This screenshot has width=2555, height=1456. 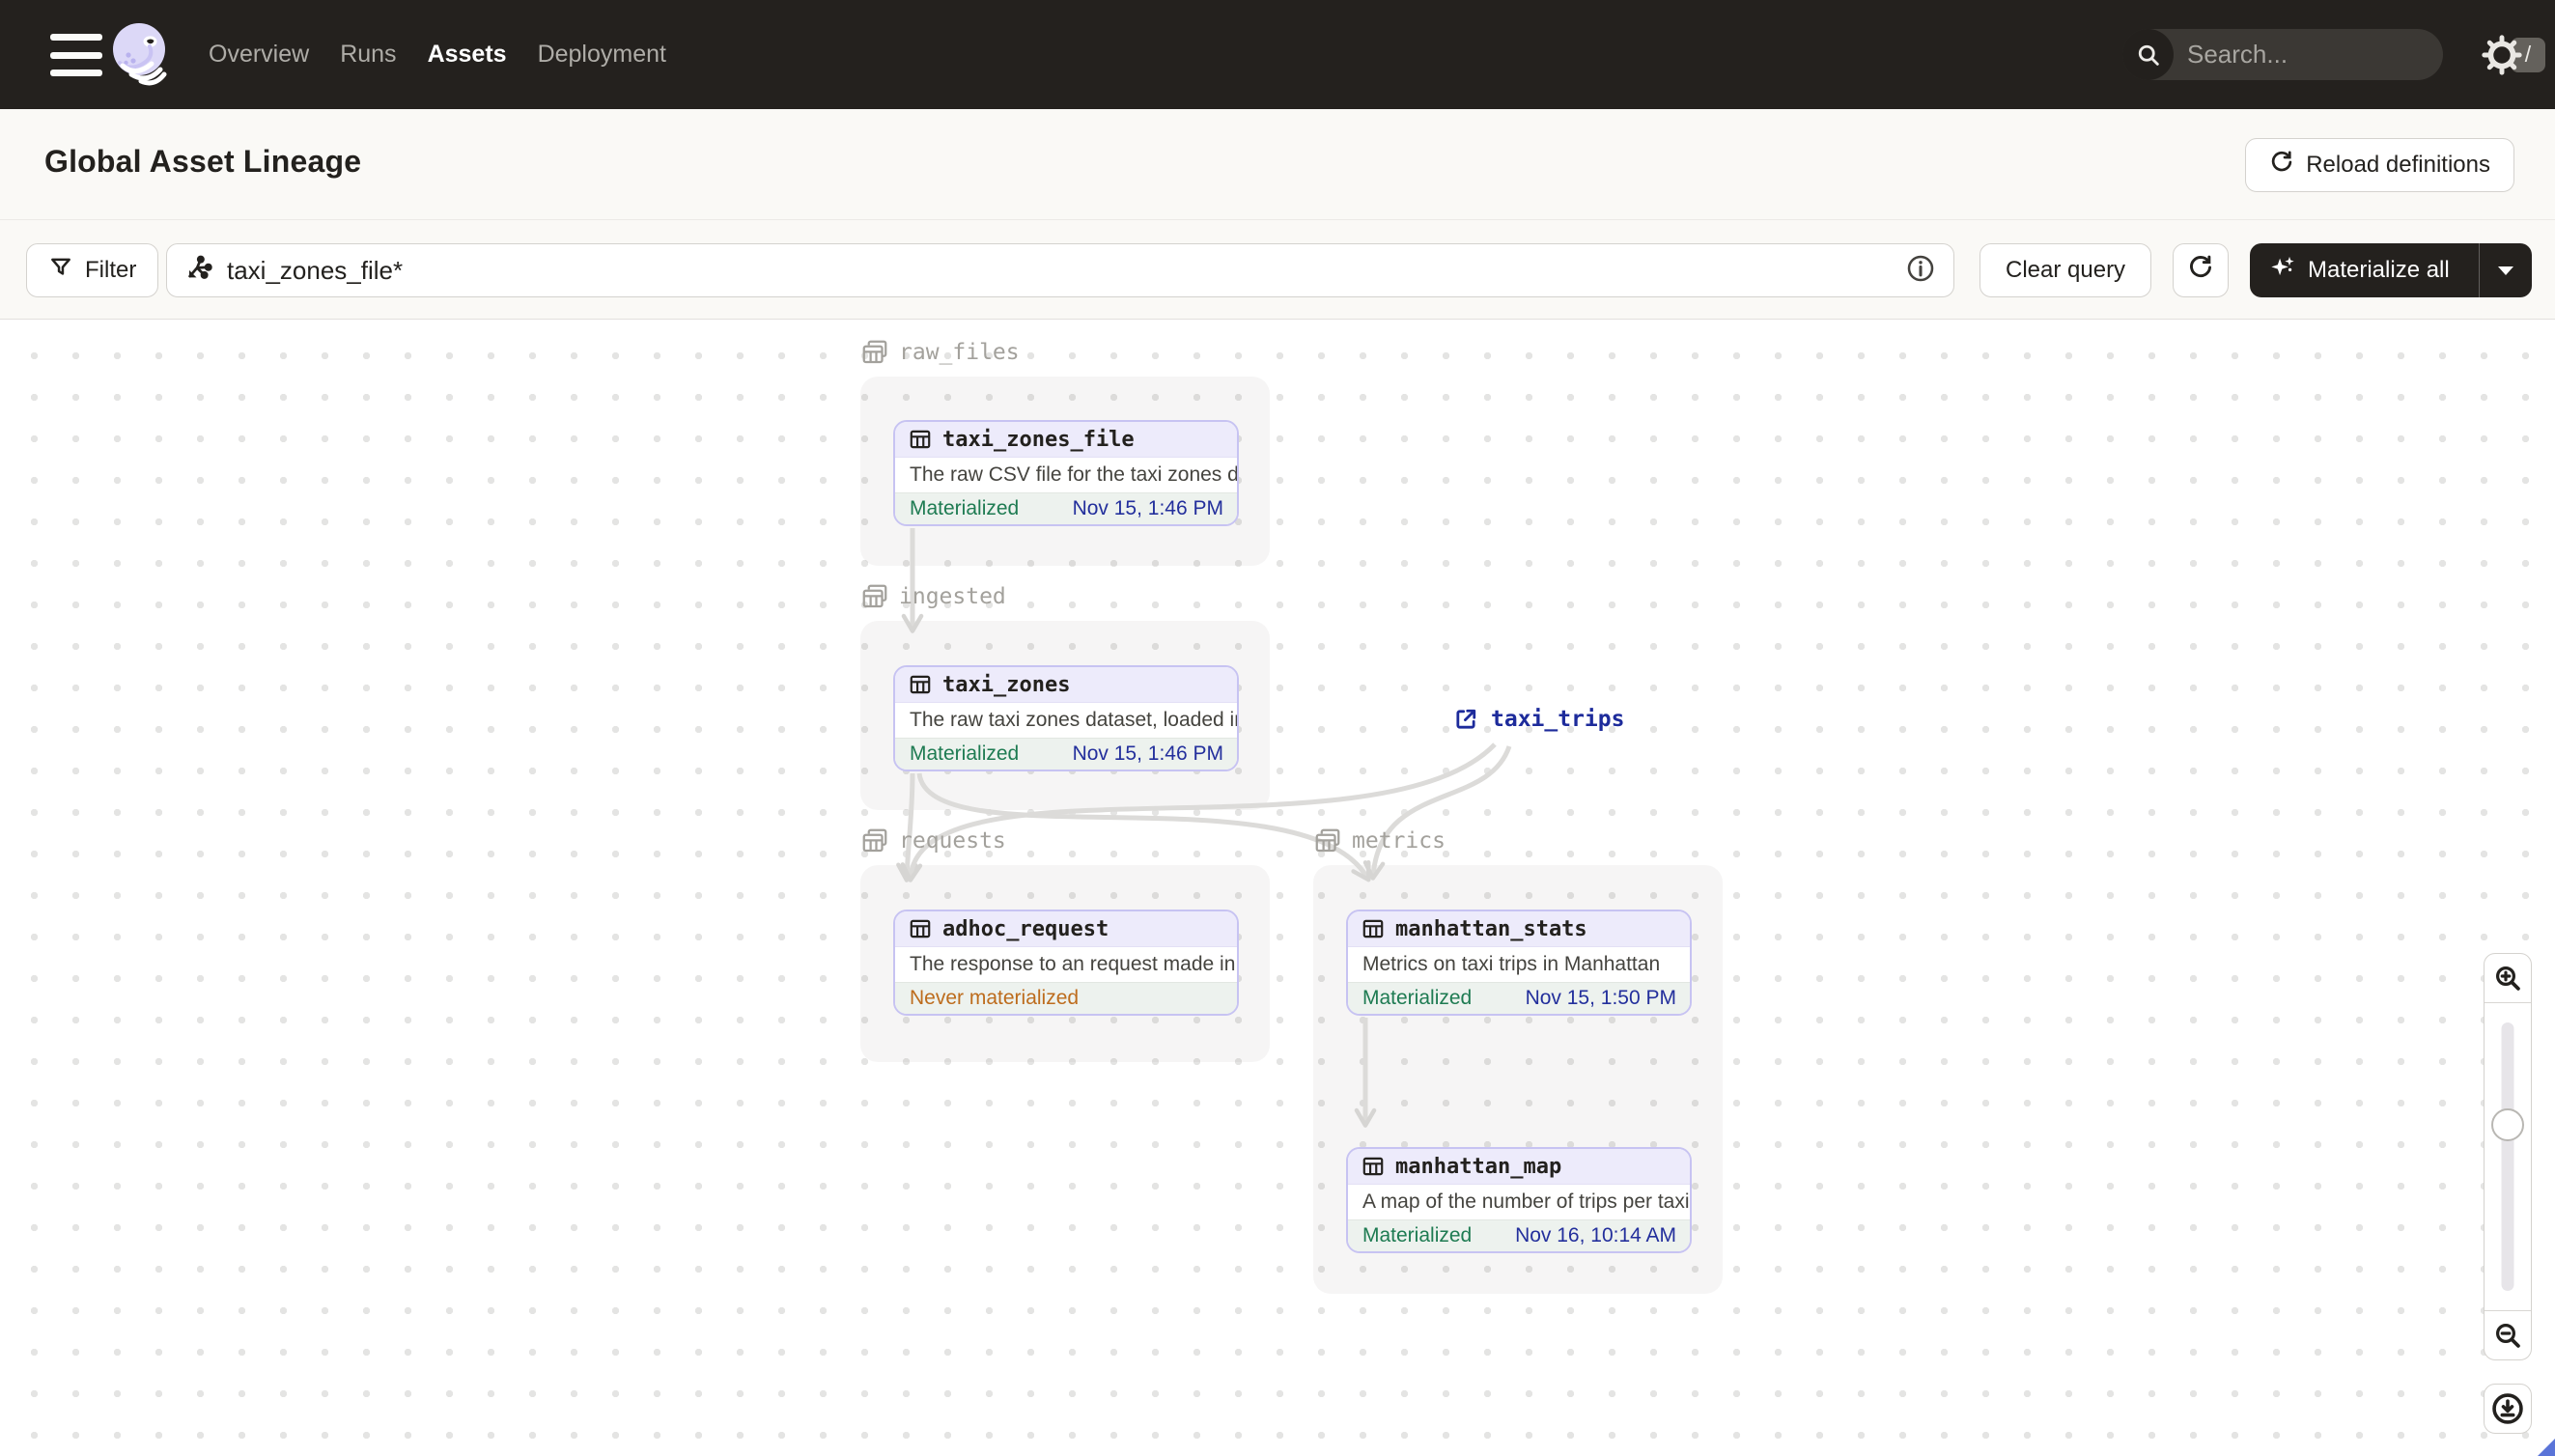 I want to click on top-nav: Overview Runs Assets Deployment /, so click(x=1277, y=55).